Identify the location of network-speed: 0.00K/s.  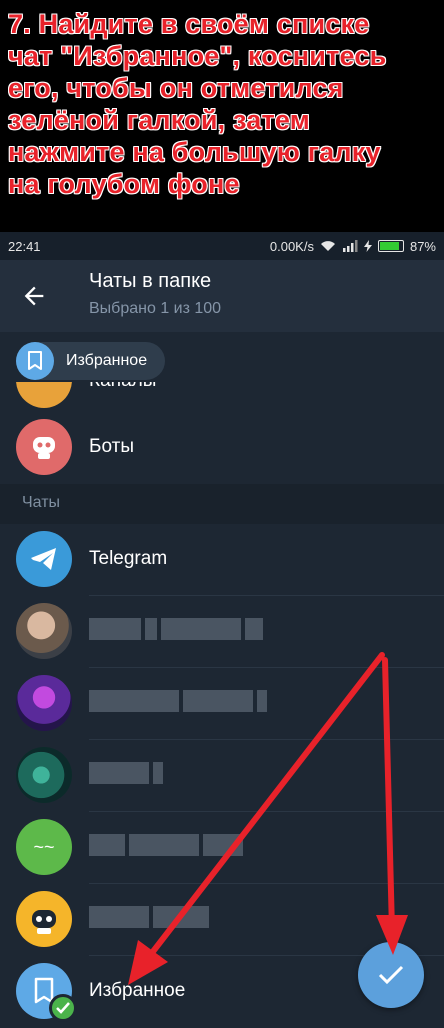
(291, 246).